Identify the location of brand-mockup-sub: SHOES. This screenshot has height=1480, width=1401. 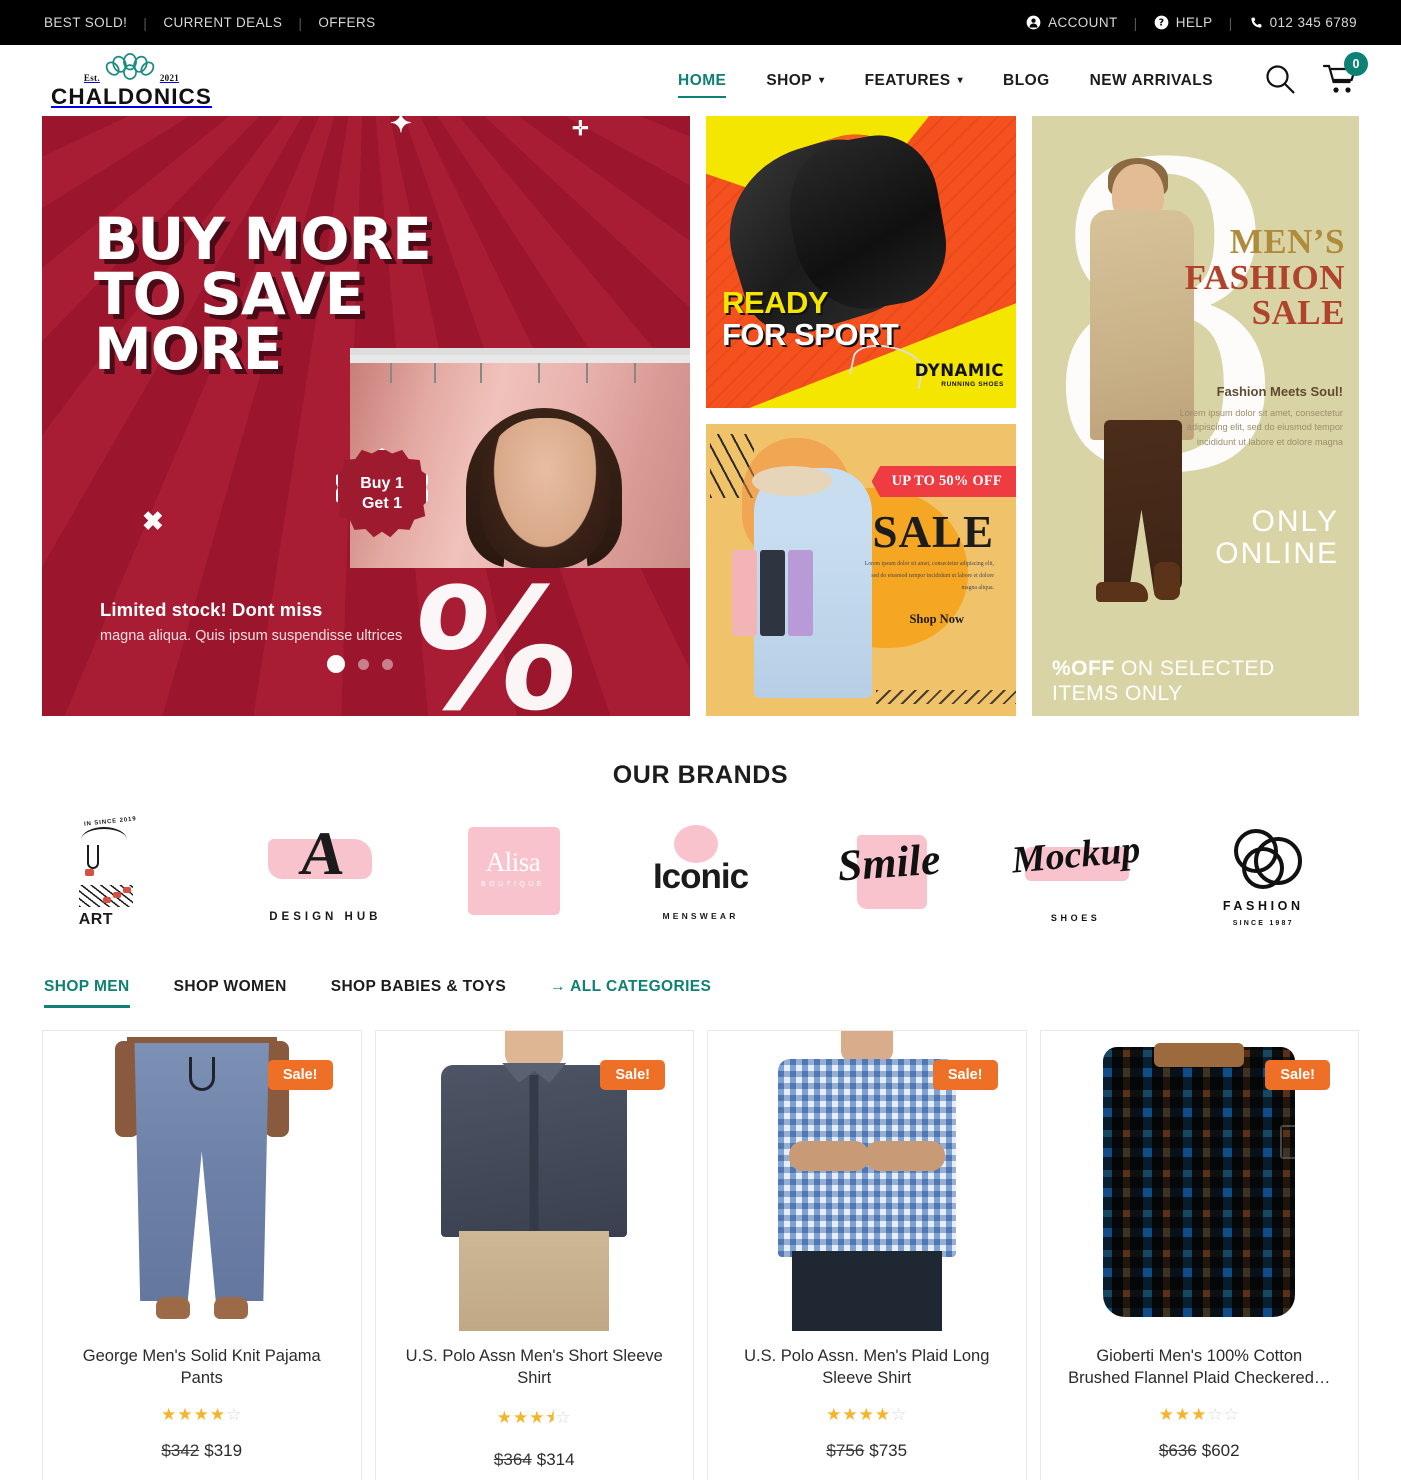
(1075, 918).